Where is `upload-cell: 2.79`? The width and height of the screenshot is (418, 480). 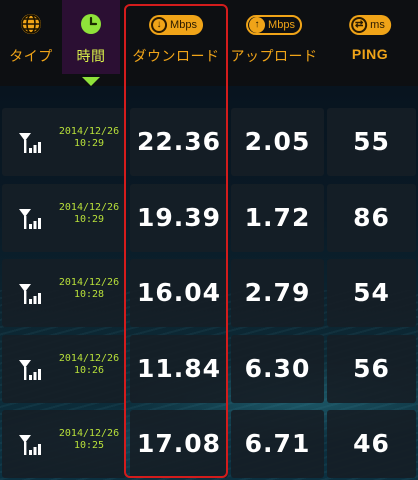
upload-cell: 2.79 is located at coordinates (277, 293).